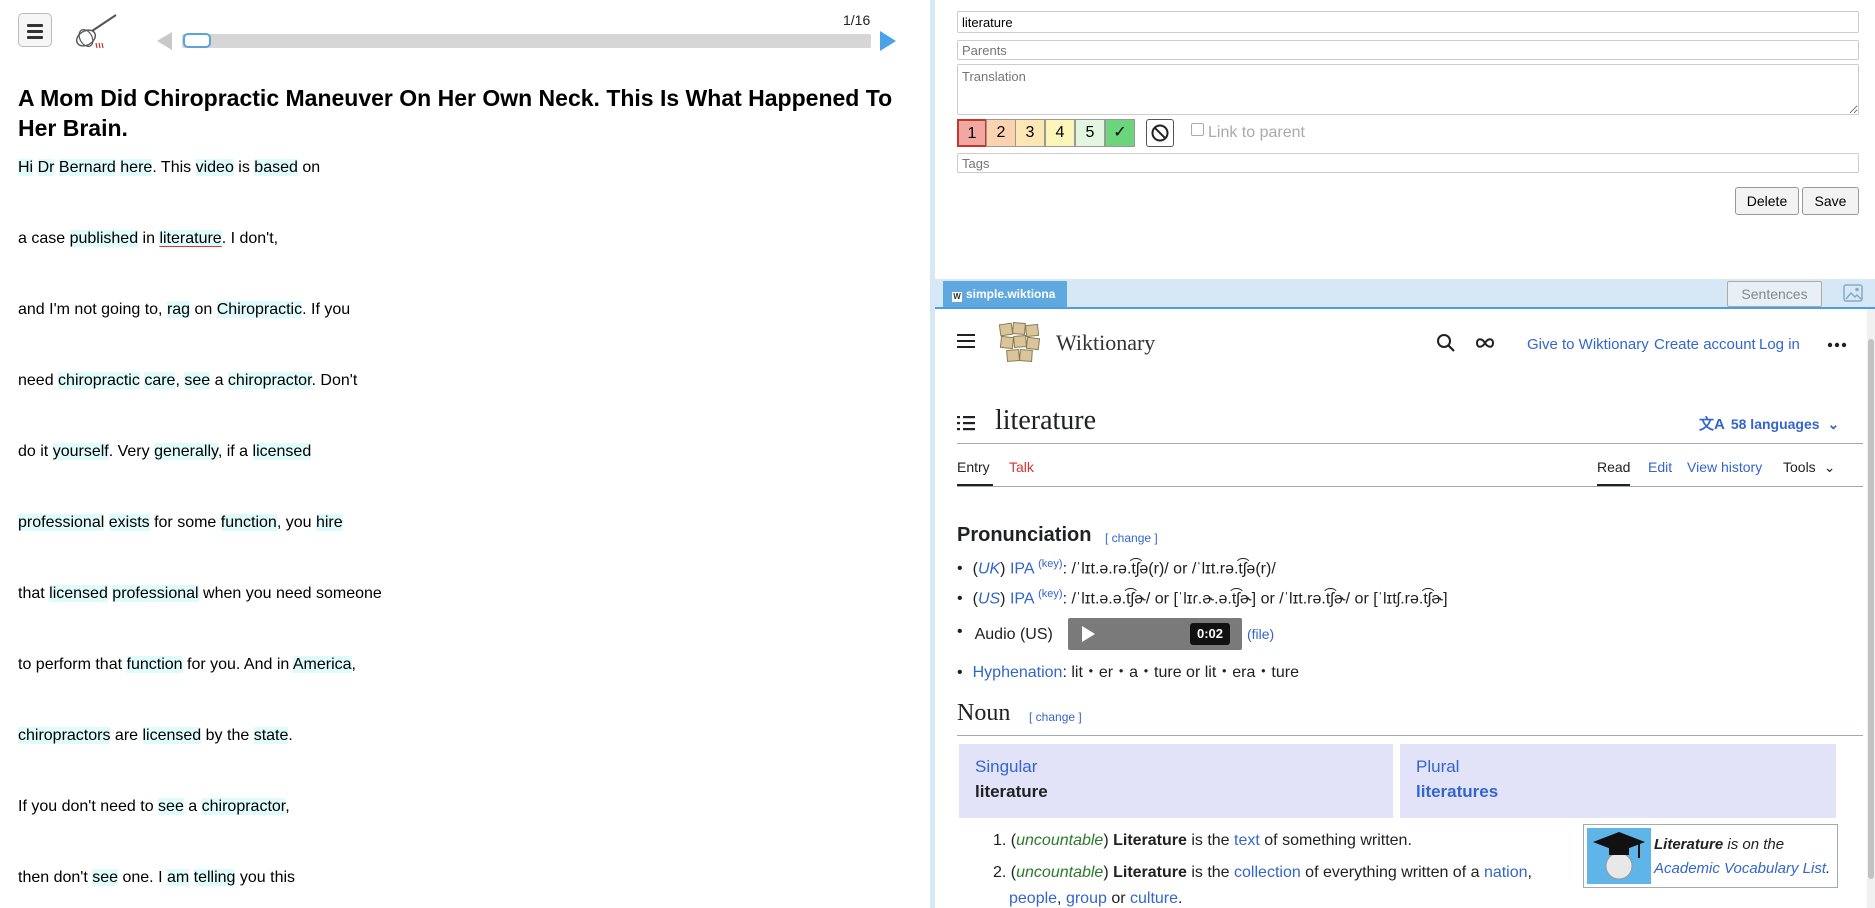  Describe the element at coordinates (989, 568) in the screenshot. I see `uk-link: UK` at that location.